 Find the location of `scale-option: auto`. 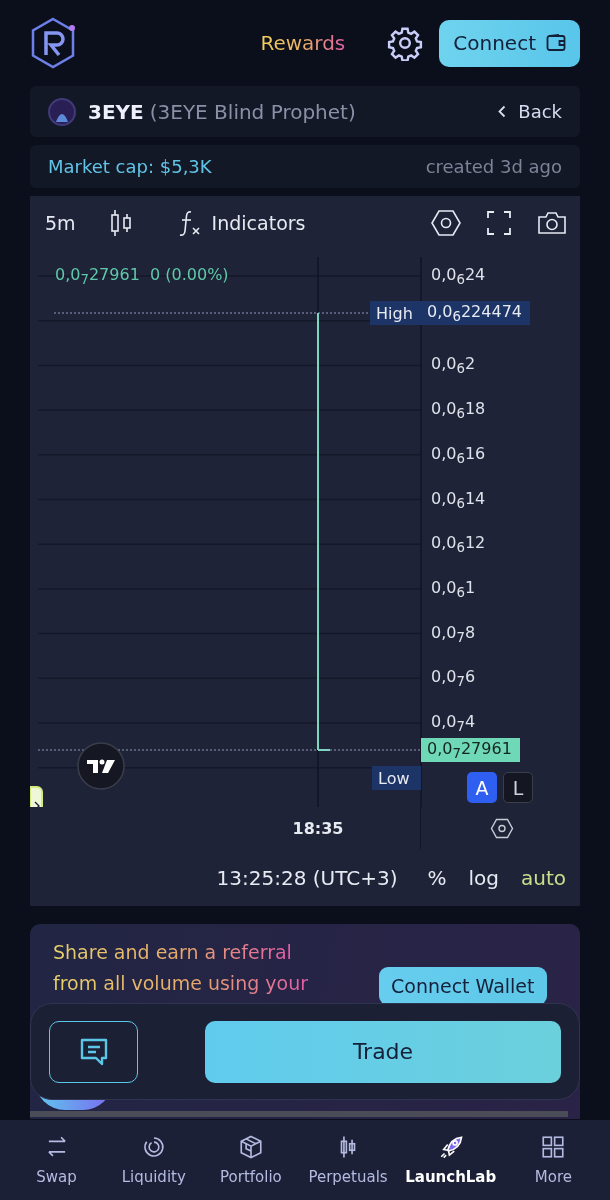

scale-option: auto is located at coordinates (543, 877).